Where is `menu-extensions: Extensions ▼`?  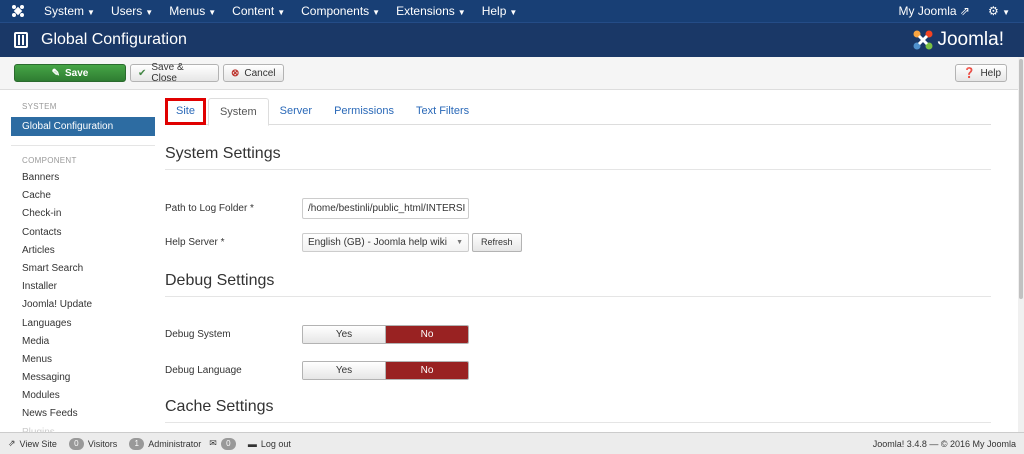
menu-extensions: Extensions ▼ is located at coordinates (431, 11).